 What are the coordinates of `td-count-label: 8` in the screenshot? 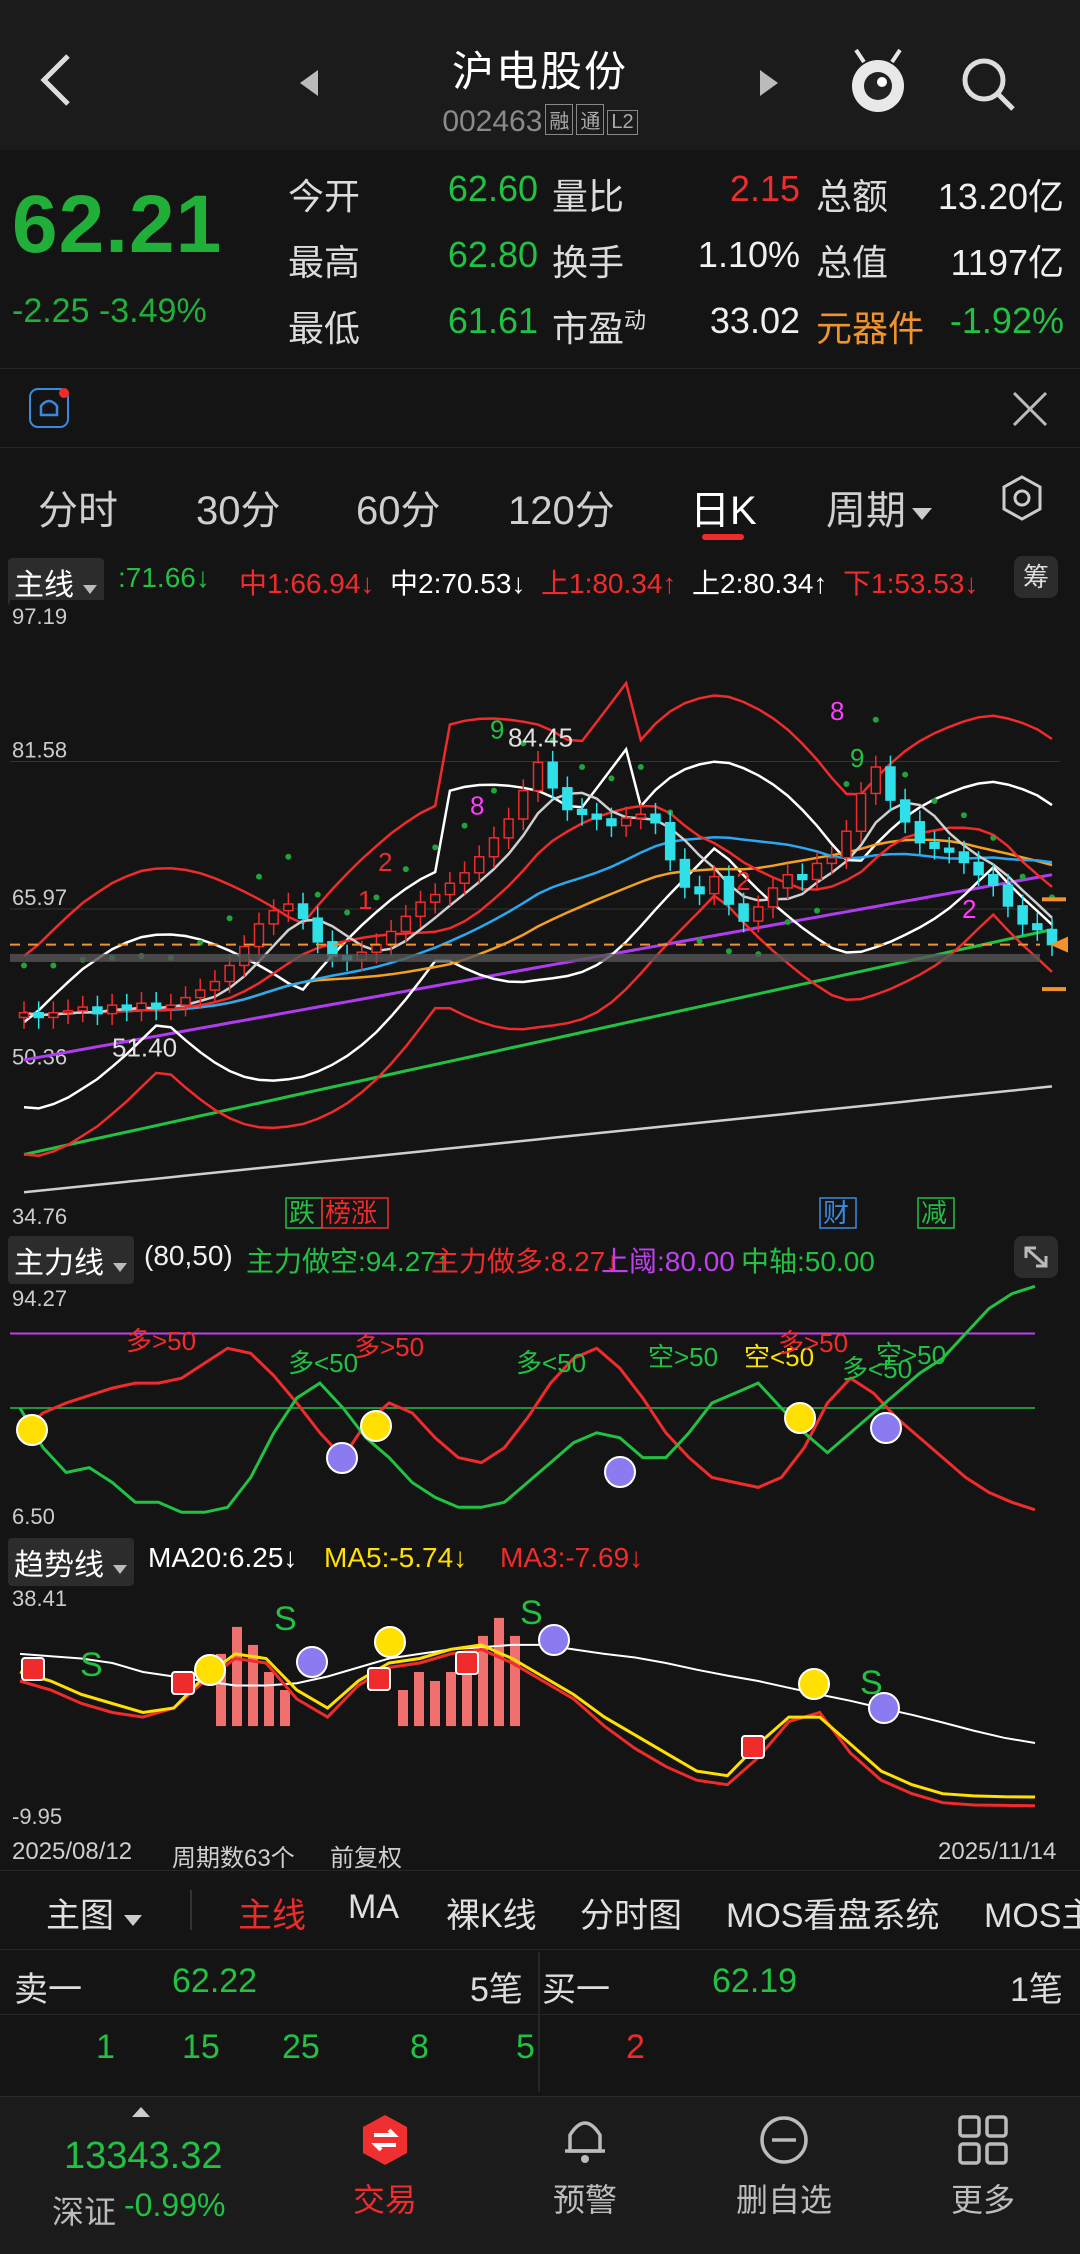 It's located at (837, 711).